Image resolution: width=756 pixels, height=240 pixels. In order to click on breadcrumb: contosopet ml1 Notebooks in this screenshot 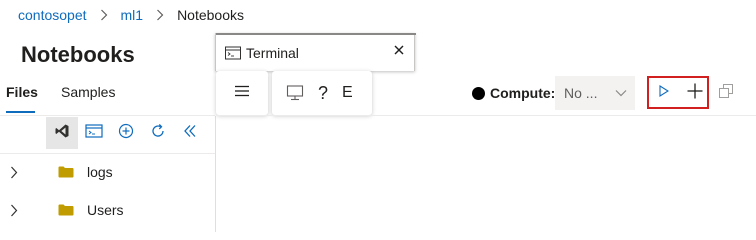, I will do `click(131, 15)`.